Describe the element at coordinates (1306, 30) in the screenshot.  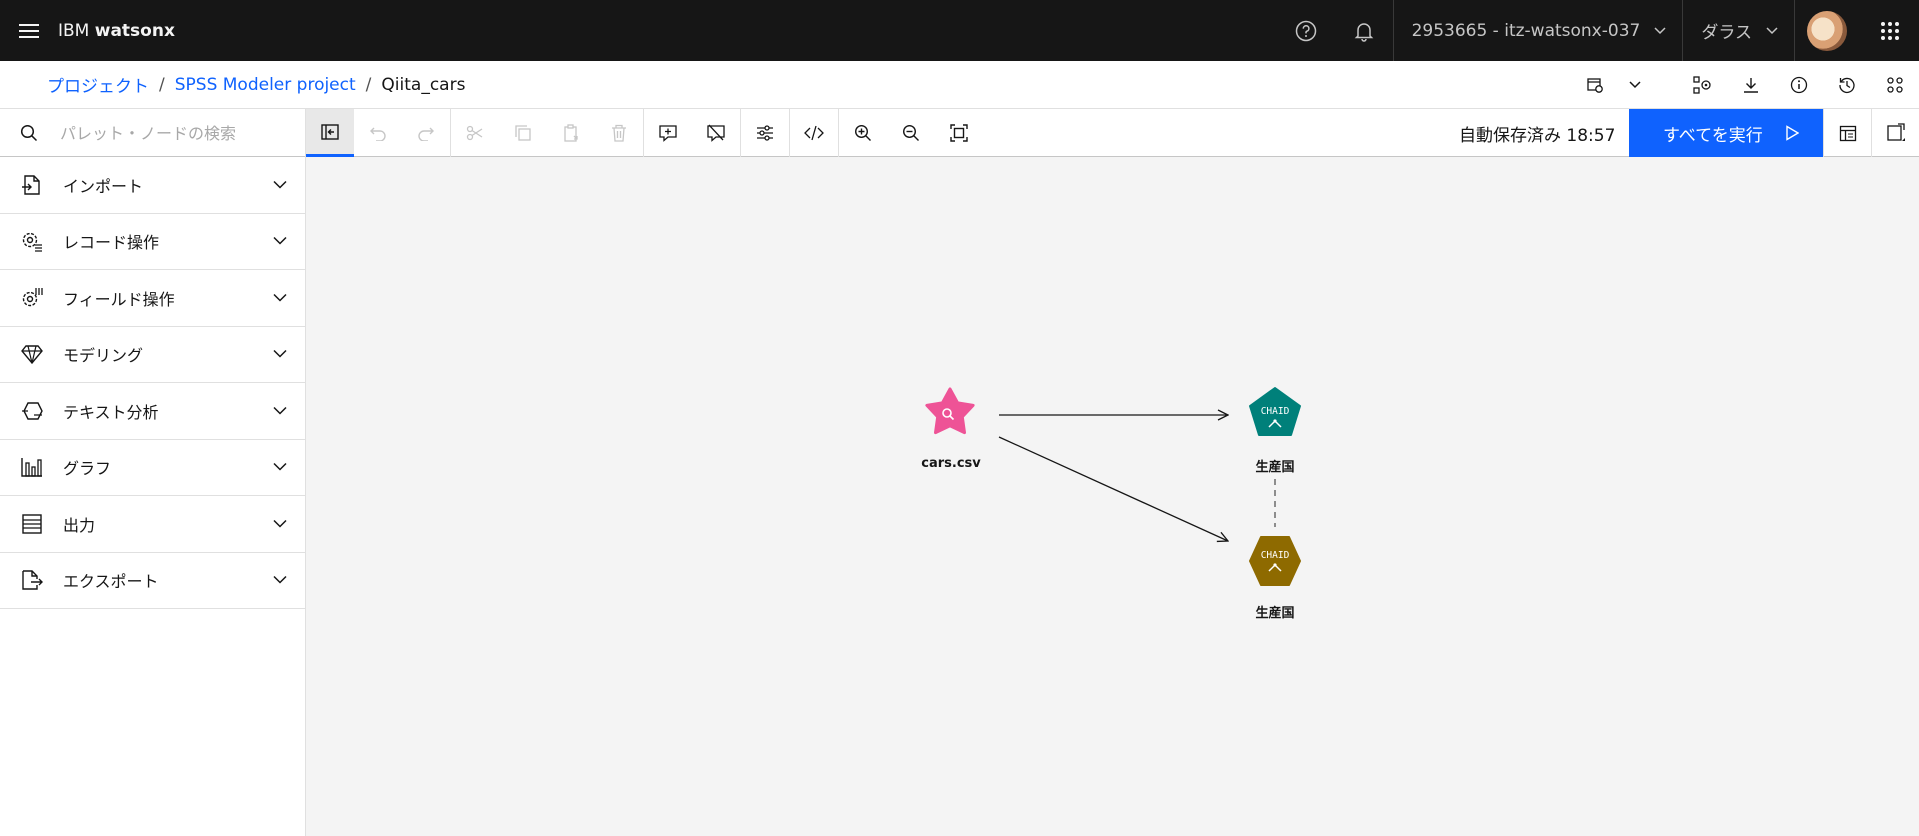
I see `help-icon` at that location.